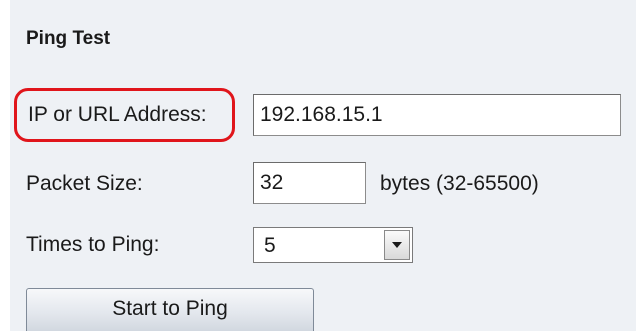  Describe the element at coordinates (170, 309) in the screenshot. I see `start-ping-button: Start to Ping` at that location.